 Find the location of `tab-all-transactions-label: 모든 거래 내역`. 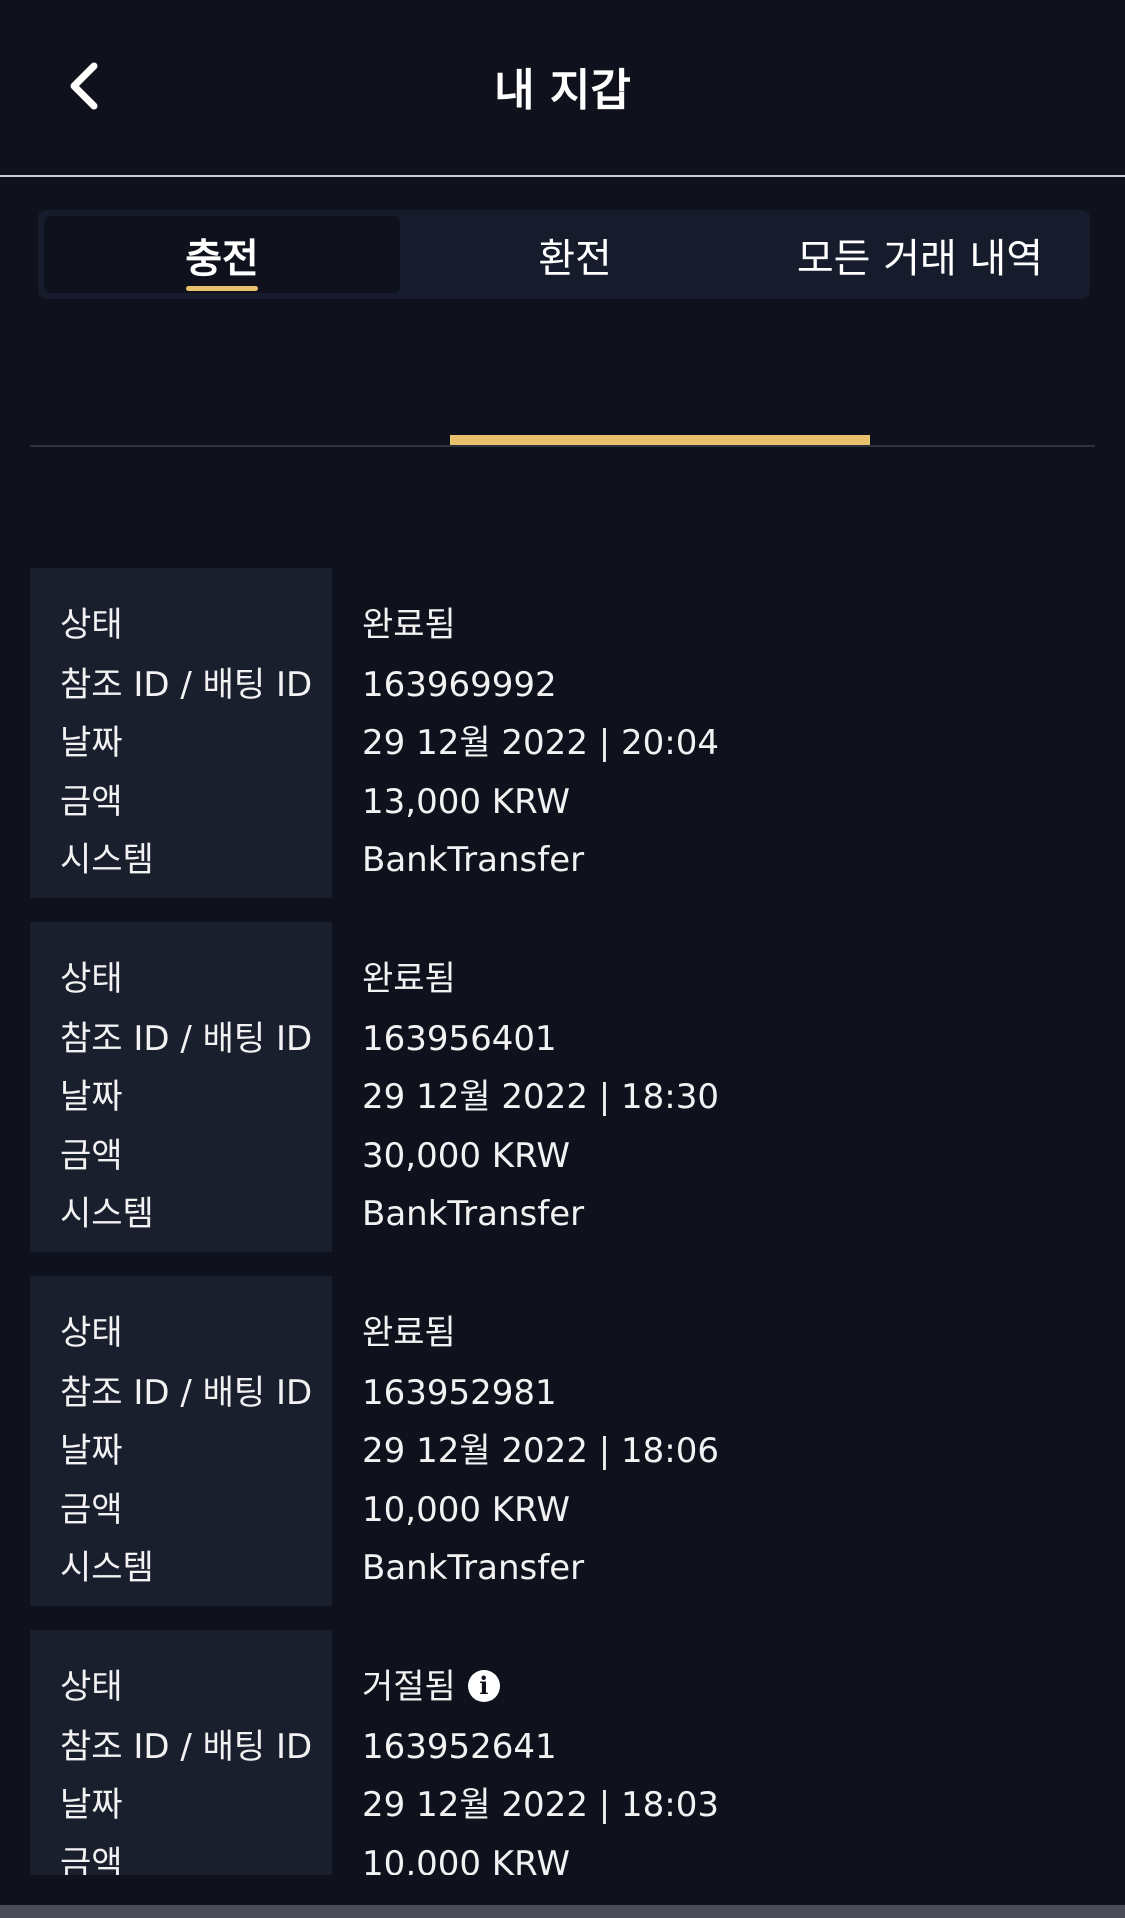

tab-all-transactions-label: 모든 거래 내역 is located at coordinates (920, 258).